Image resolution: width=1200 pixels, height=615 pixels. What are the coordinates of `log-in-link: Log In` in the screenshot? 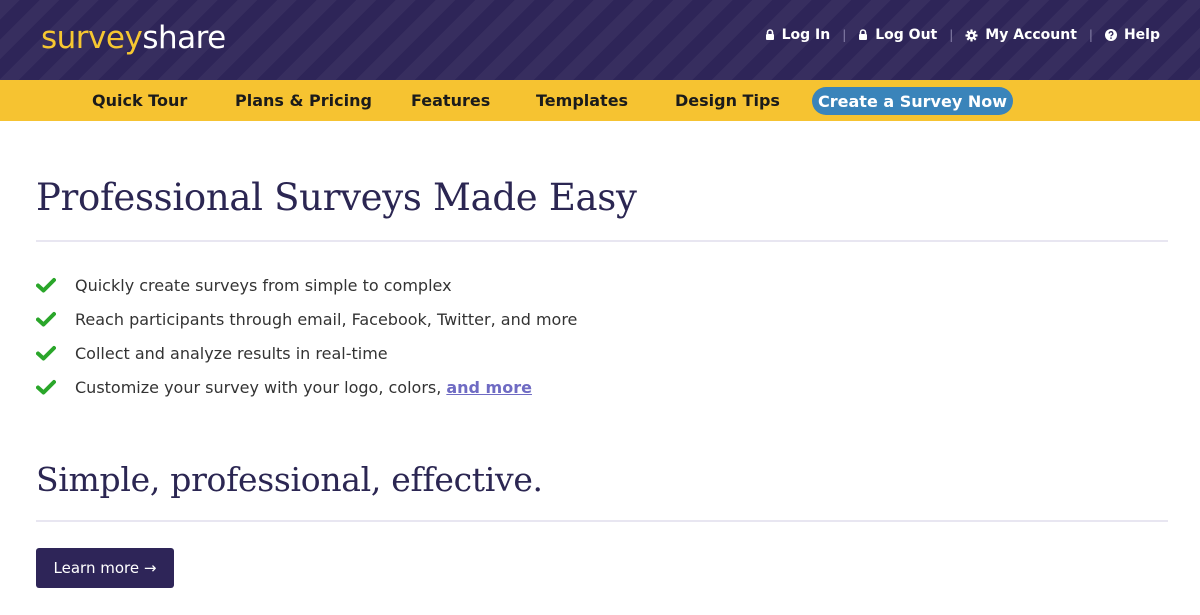 It's located at (798, 35).